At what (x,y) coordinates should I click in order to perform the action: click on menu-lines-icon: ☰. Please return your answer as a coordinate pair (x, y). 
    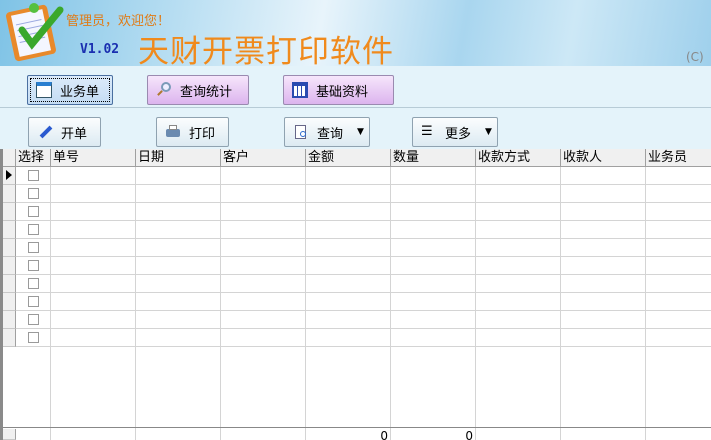
    Looking at the image, I should click on (427, 131).